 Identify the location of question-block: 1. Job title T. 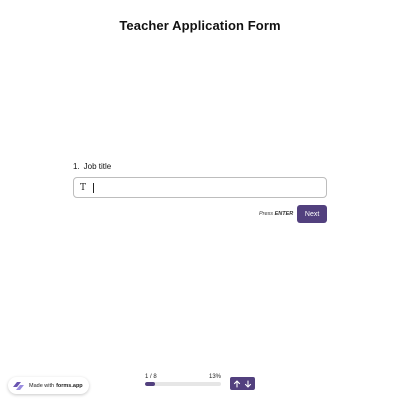
(200, 180).